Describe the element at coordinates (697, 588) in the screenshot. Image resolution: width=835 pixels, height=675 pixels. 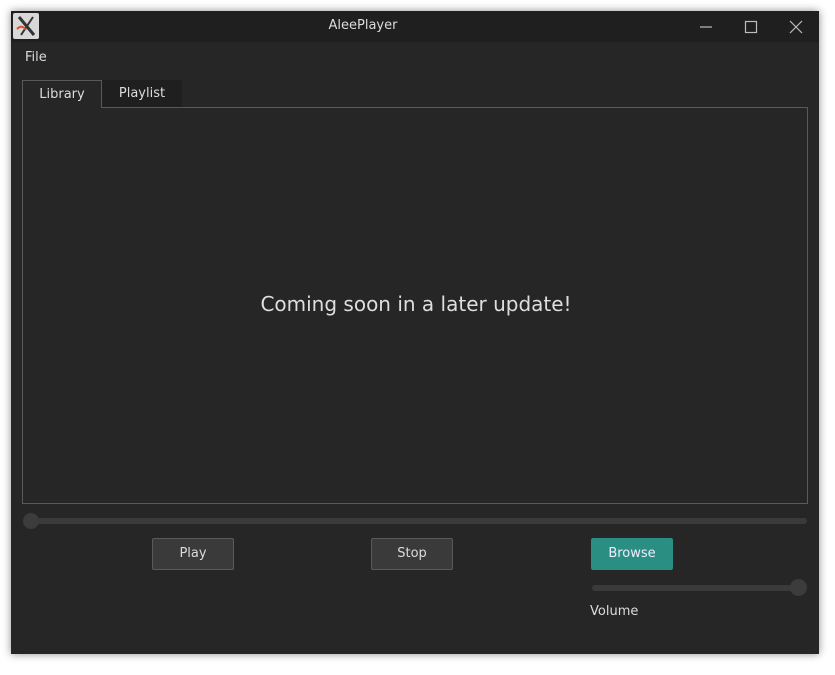
I see `volume-slider` at that location.